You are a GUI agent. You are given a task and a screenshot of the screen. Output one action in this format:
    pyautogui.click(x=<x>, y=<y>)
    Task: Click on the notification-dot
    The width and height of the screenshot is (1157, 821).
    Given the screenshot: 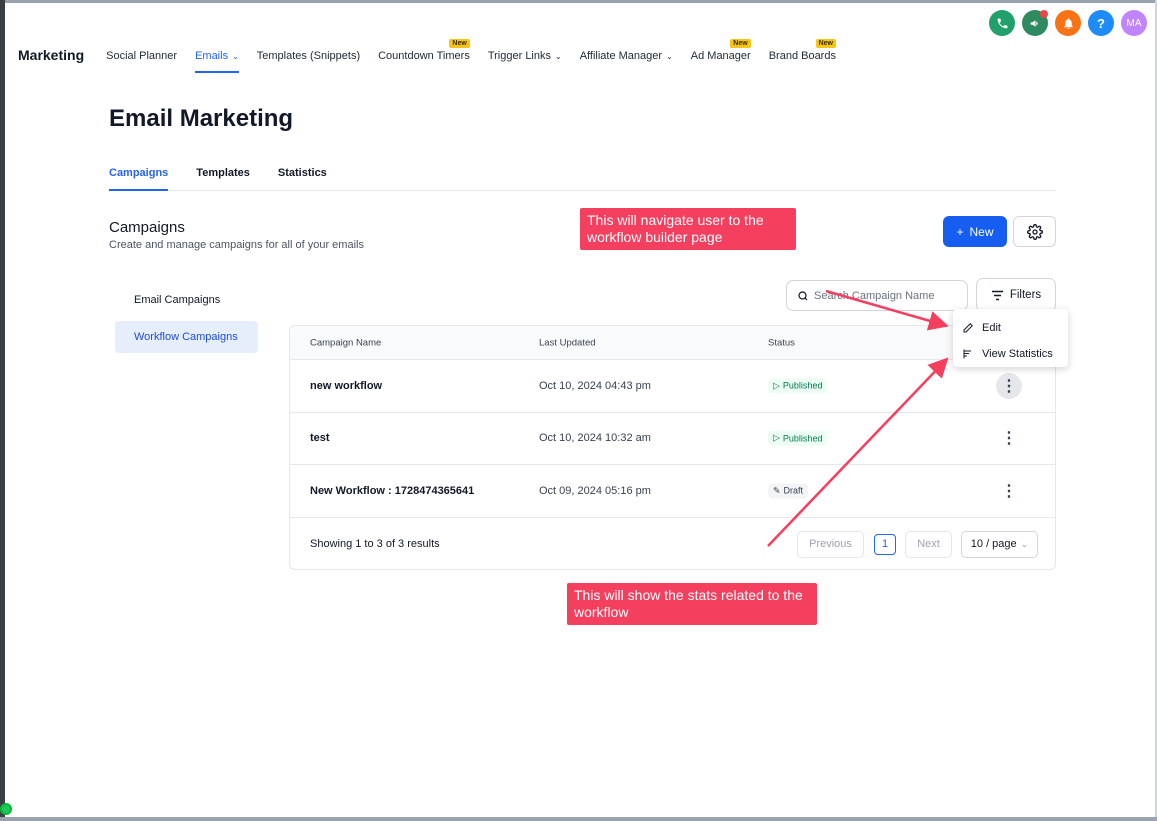 What is the action you would take?
    pyautogui.click(x=1044, y=14)
    